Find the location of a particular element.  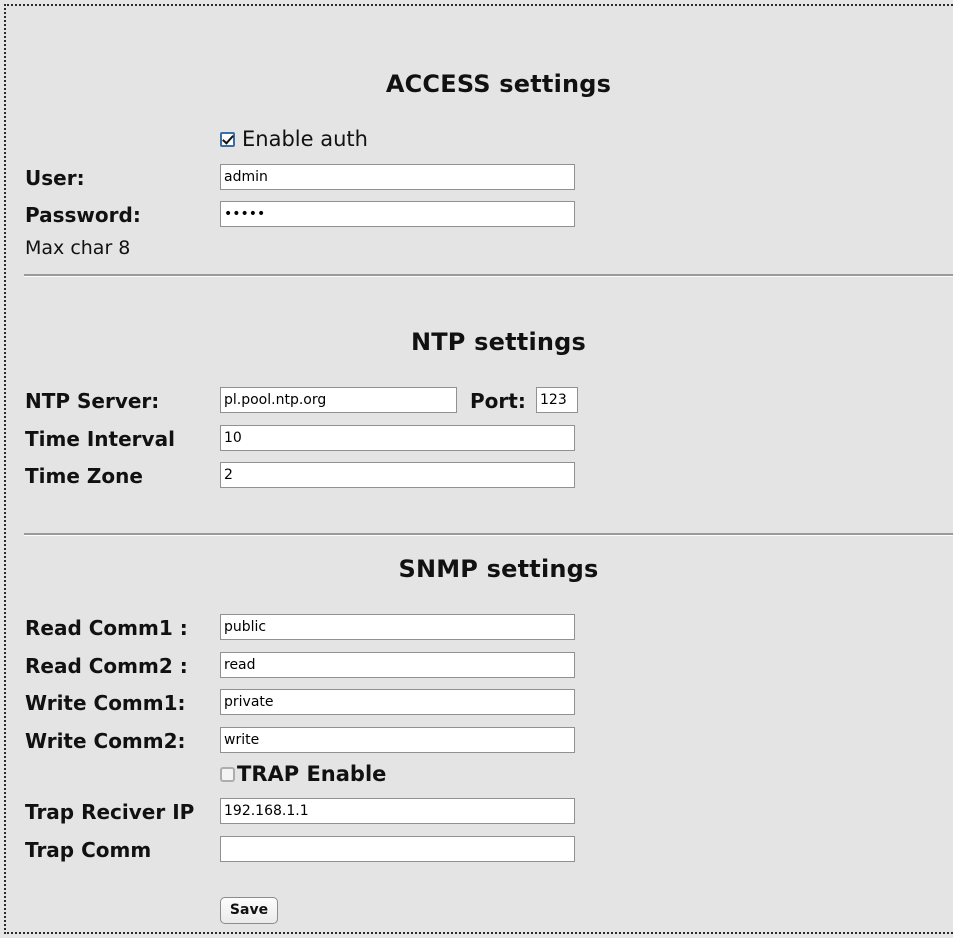

trap-comm-input is located at coordinates (397, 849).